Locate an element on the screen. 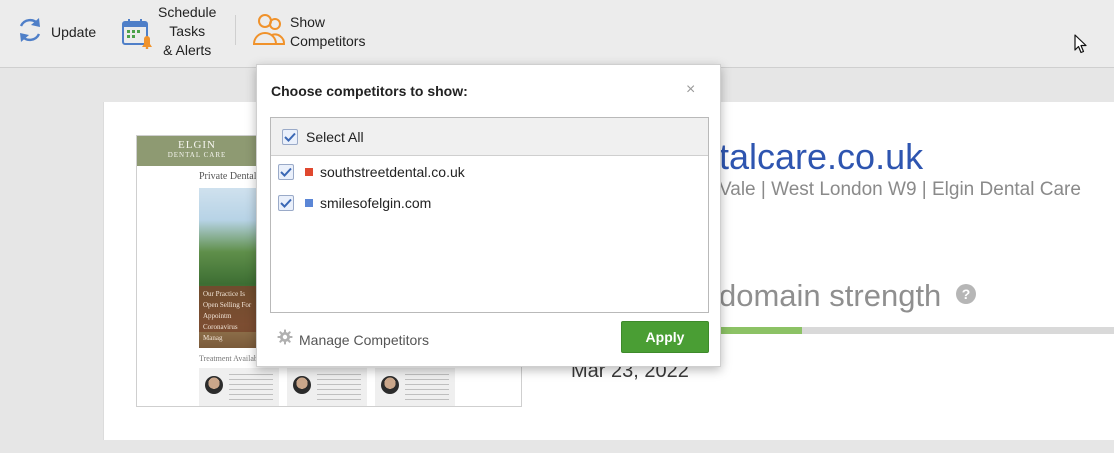 Image resolution: width=1114 pixels, height=453 pixels. select-all-label: Select All is located at coordinates (335, 136).